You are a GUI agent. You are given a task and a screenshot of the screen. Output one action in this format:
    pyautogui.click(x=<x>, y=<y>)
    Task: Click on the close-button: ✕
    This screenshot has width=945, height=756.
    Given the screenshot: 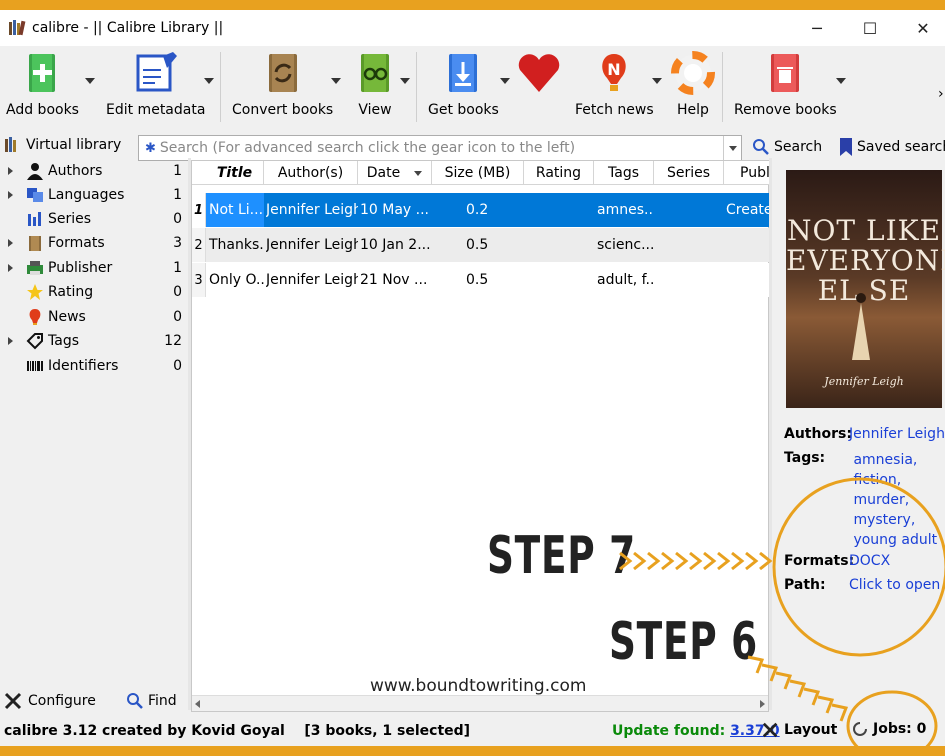 What is the action you would take?
    pyautogui.click(x=921, y=28)
    